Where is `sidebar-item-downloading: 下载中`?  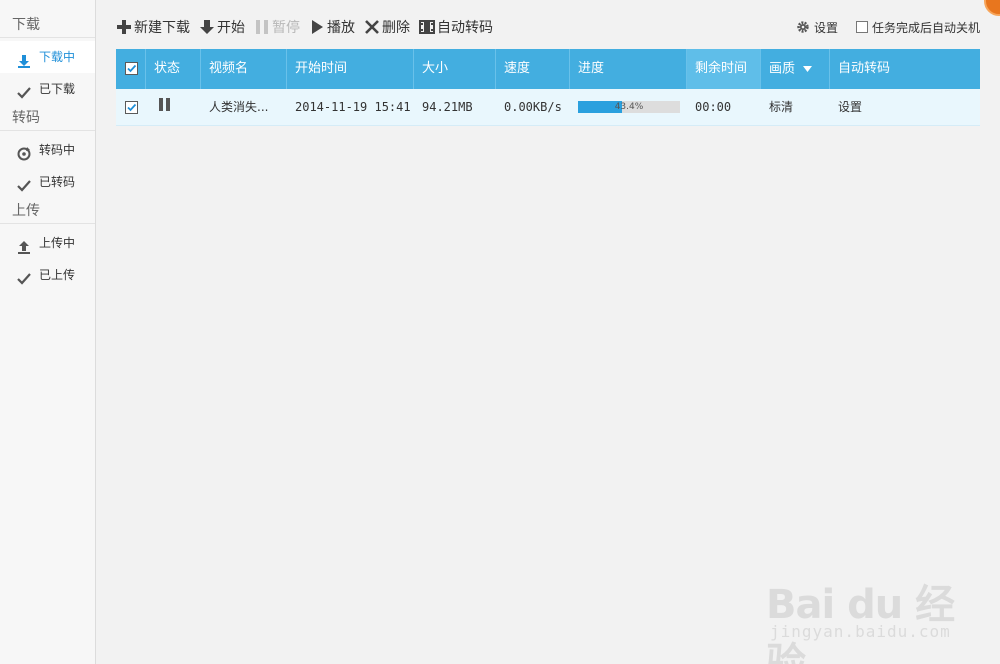 sidebar-item-downloading: 下载中 is located at coordinates (47, 57).